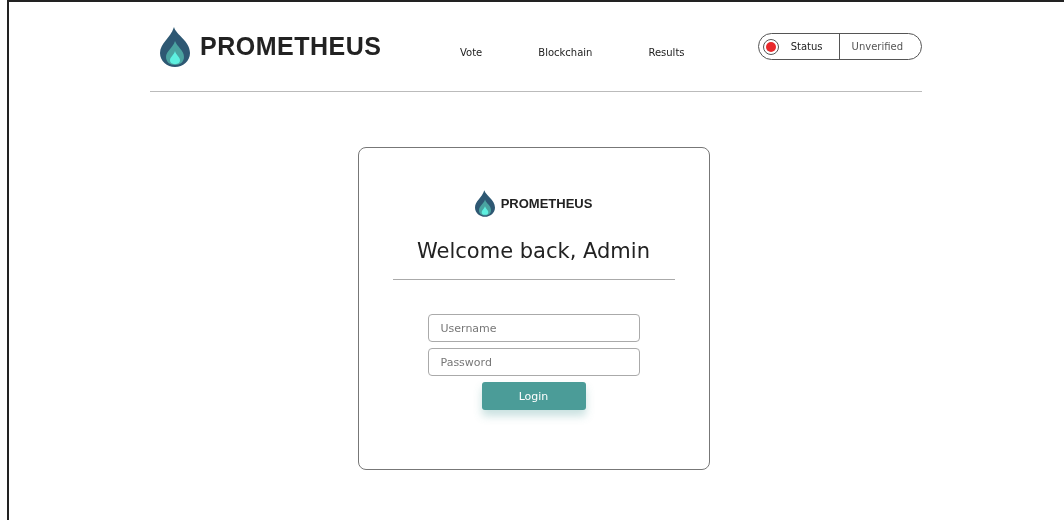 The width and height of the screenshot is (1064, 520). Describe the element at coordinates (471, 52) in the screenshot. I see `nav-link: Vote` at that location.